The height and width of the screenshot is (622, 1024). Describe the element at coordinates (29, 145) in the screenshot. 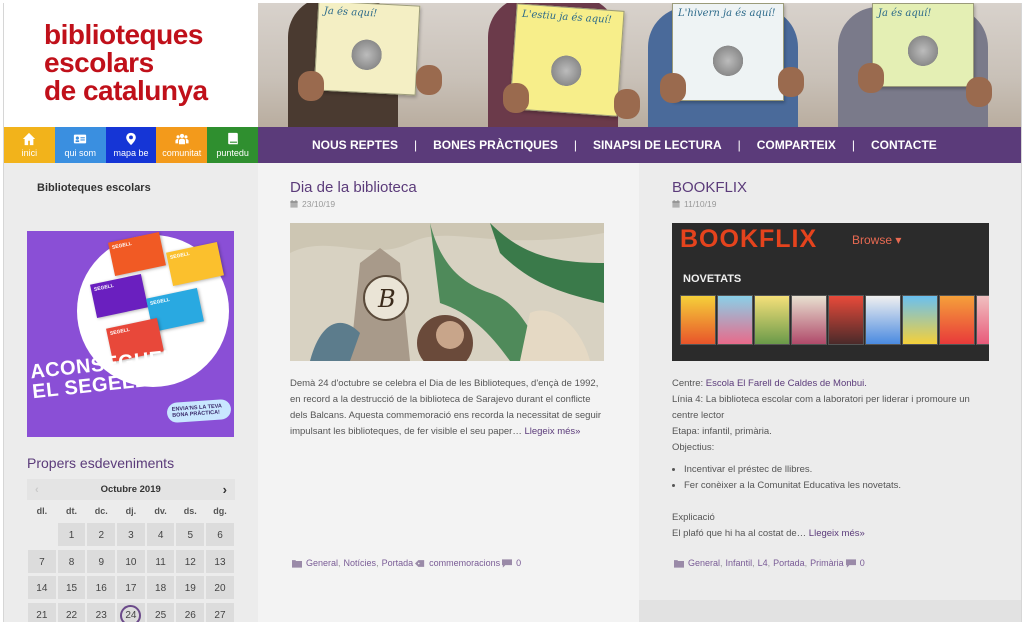

I see `nav-inici: inici` at that location.